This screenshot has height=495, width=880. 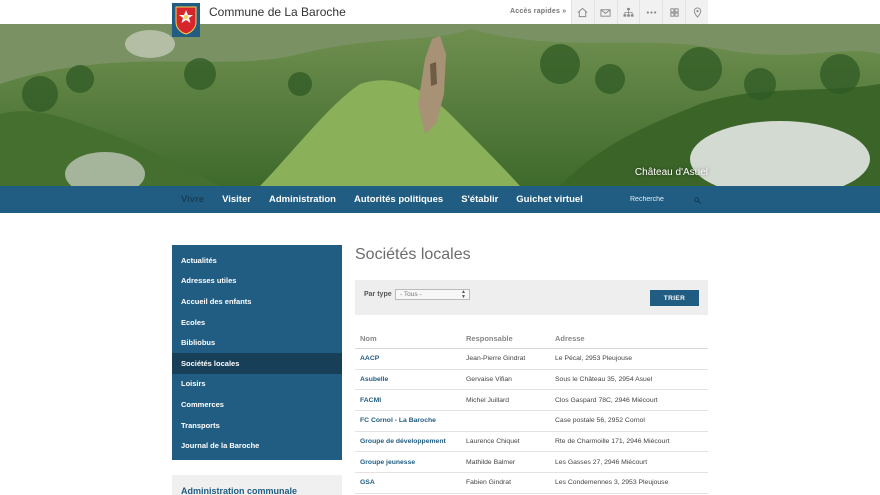 What do you see at coordinates (408, 462) in the screenshot?
I see `society-name-link: Groupe jeunesse` at bounding box center [408, 462].